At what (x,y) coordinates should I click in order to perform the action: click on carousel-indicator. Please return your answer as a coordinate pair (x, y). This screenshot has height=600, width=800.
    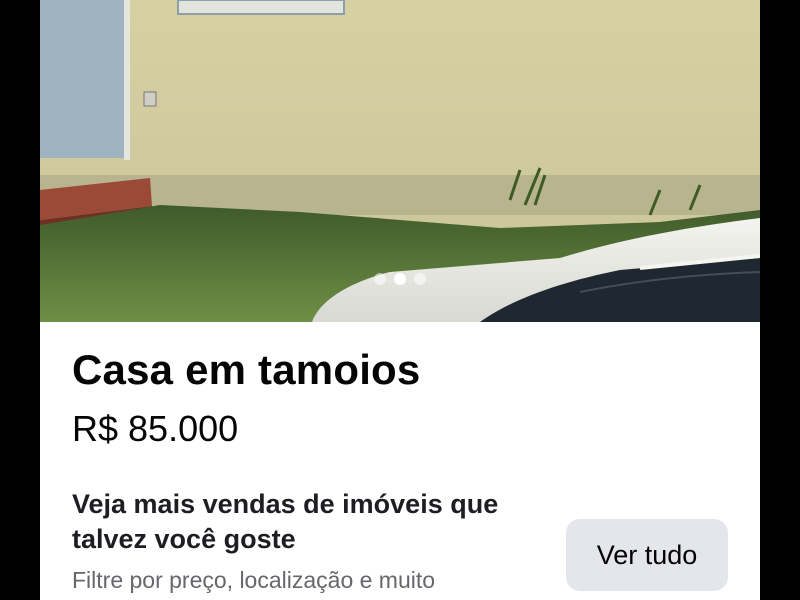
    Looking at the image, I should click on (400, 279).